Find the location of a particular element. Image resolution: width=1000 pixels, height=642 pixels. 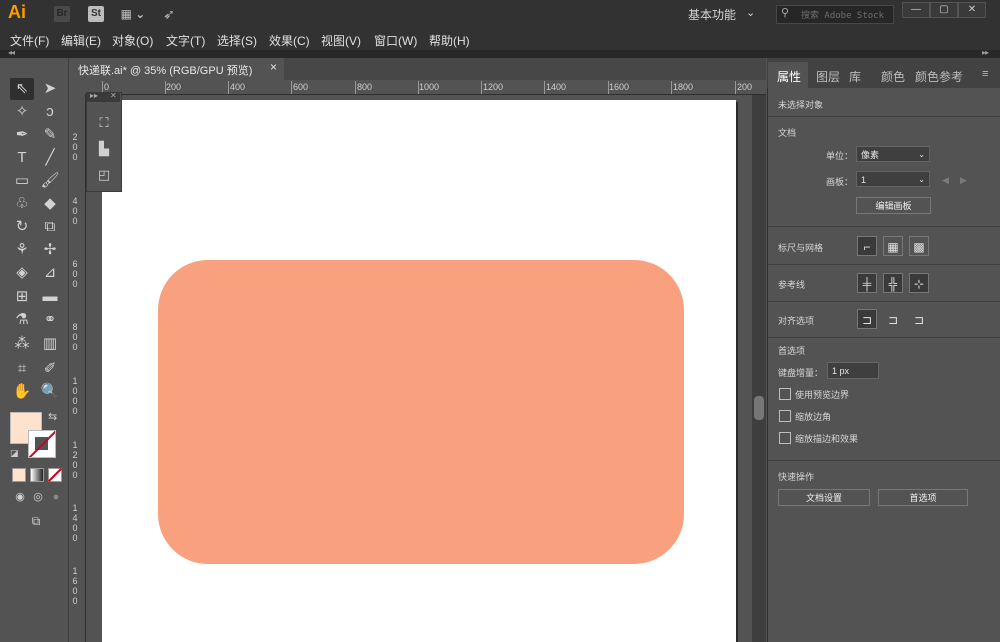

scale-corners-checkbox is located at coordinates (785, 416).